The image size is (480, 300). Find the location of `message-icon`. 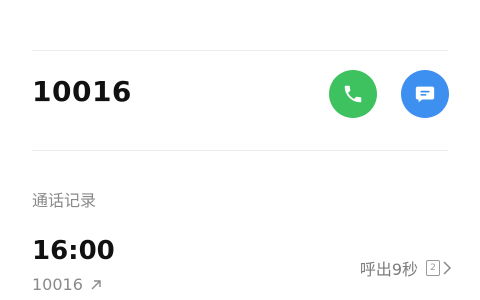

message-icon is located at coordinates (425, 94).